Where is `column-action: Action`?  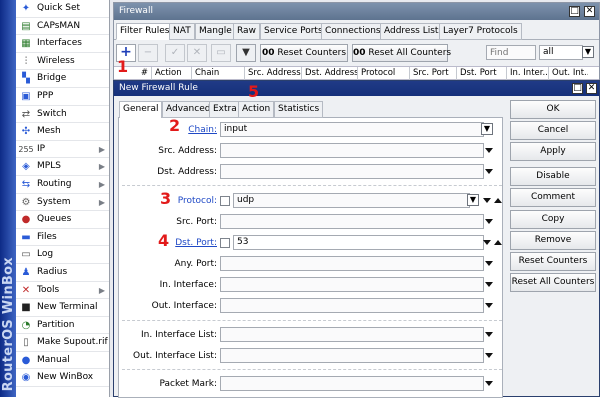
column-action: Action is located at coordinates (171, 73).